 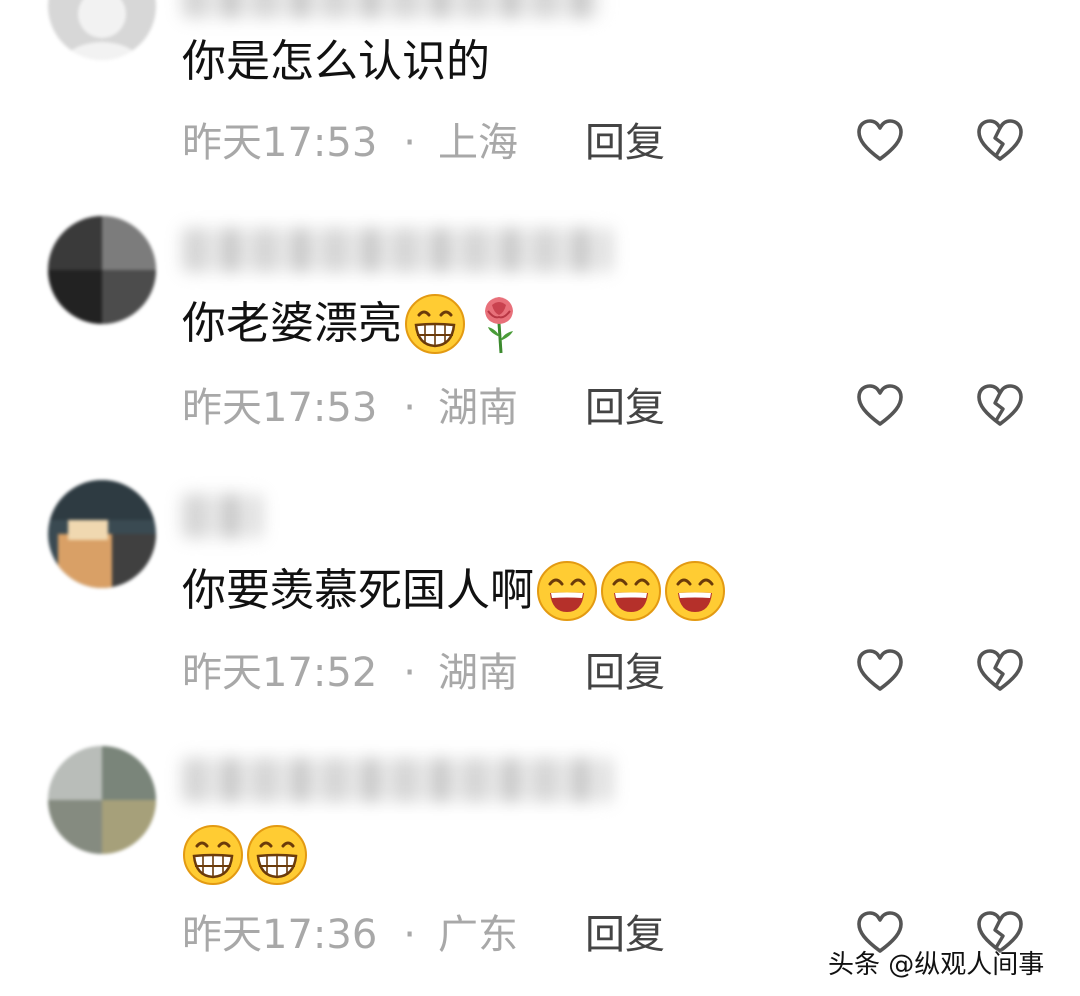 I want to click on comment-text: 你老婆漂亮, so click(x=356, y=324).